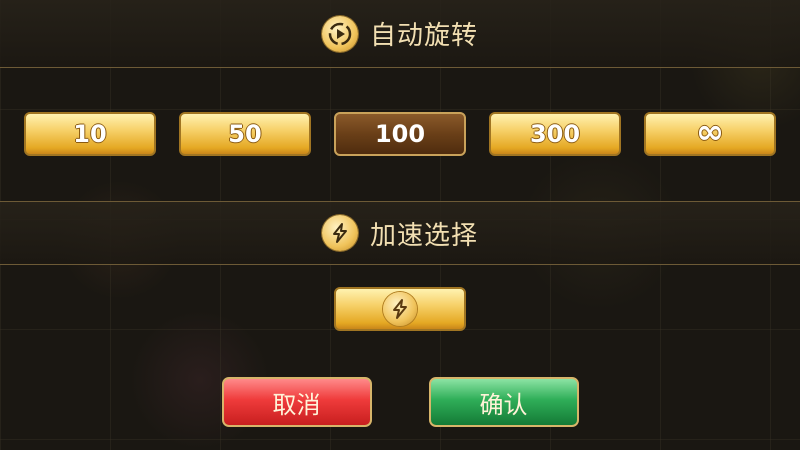 Image resolution: width=800 pixels, height=450 pixels. I want to click on spin-count-options: 10 50 100 300 ∞, so click(400, 134).